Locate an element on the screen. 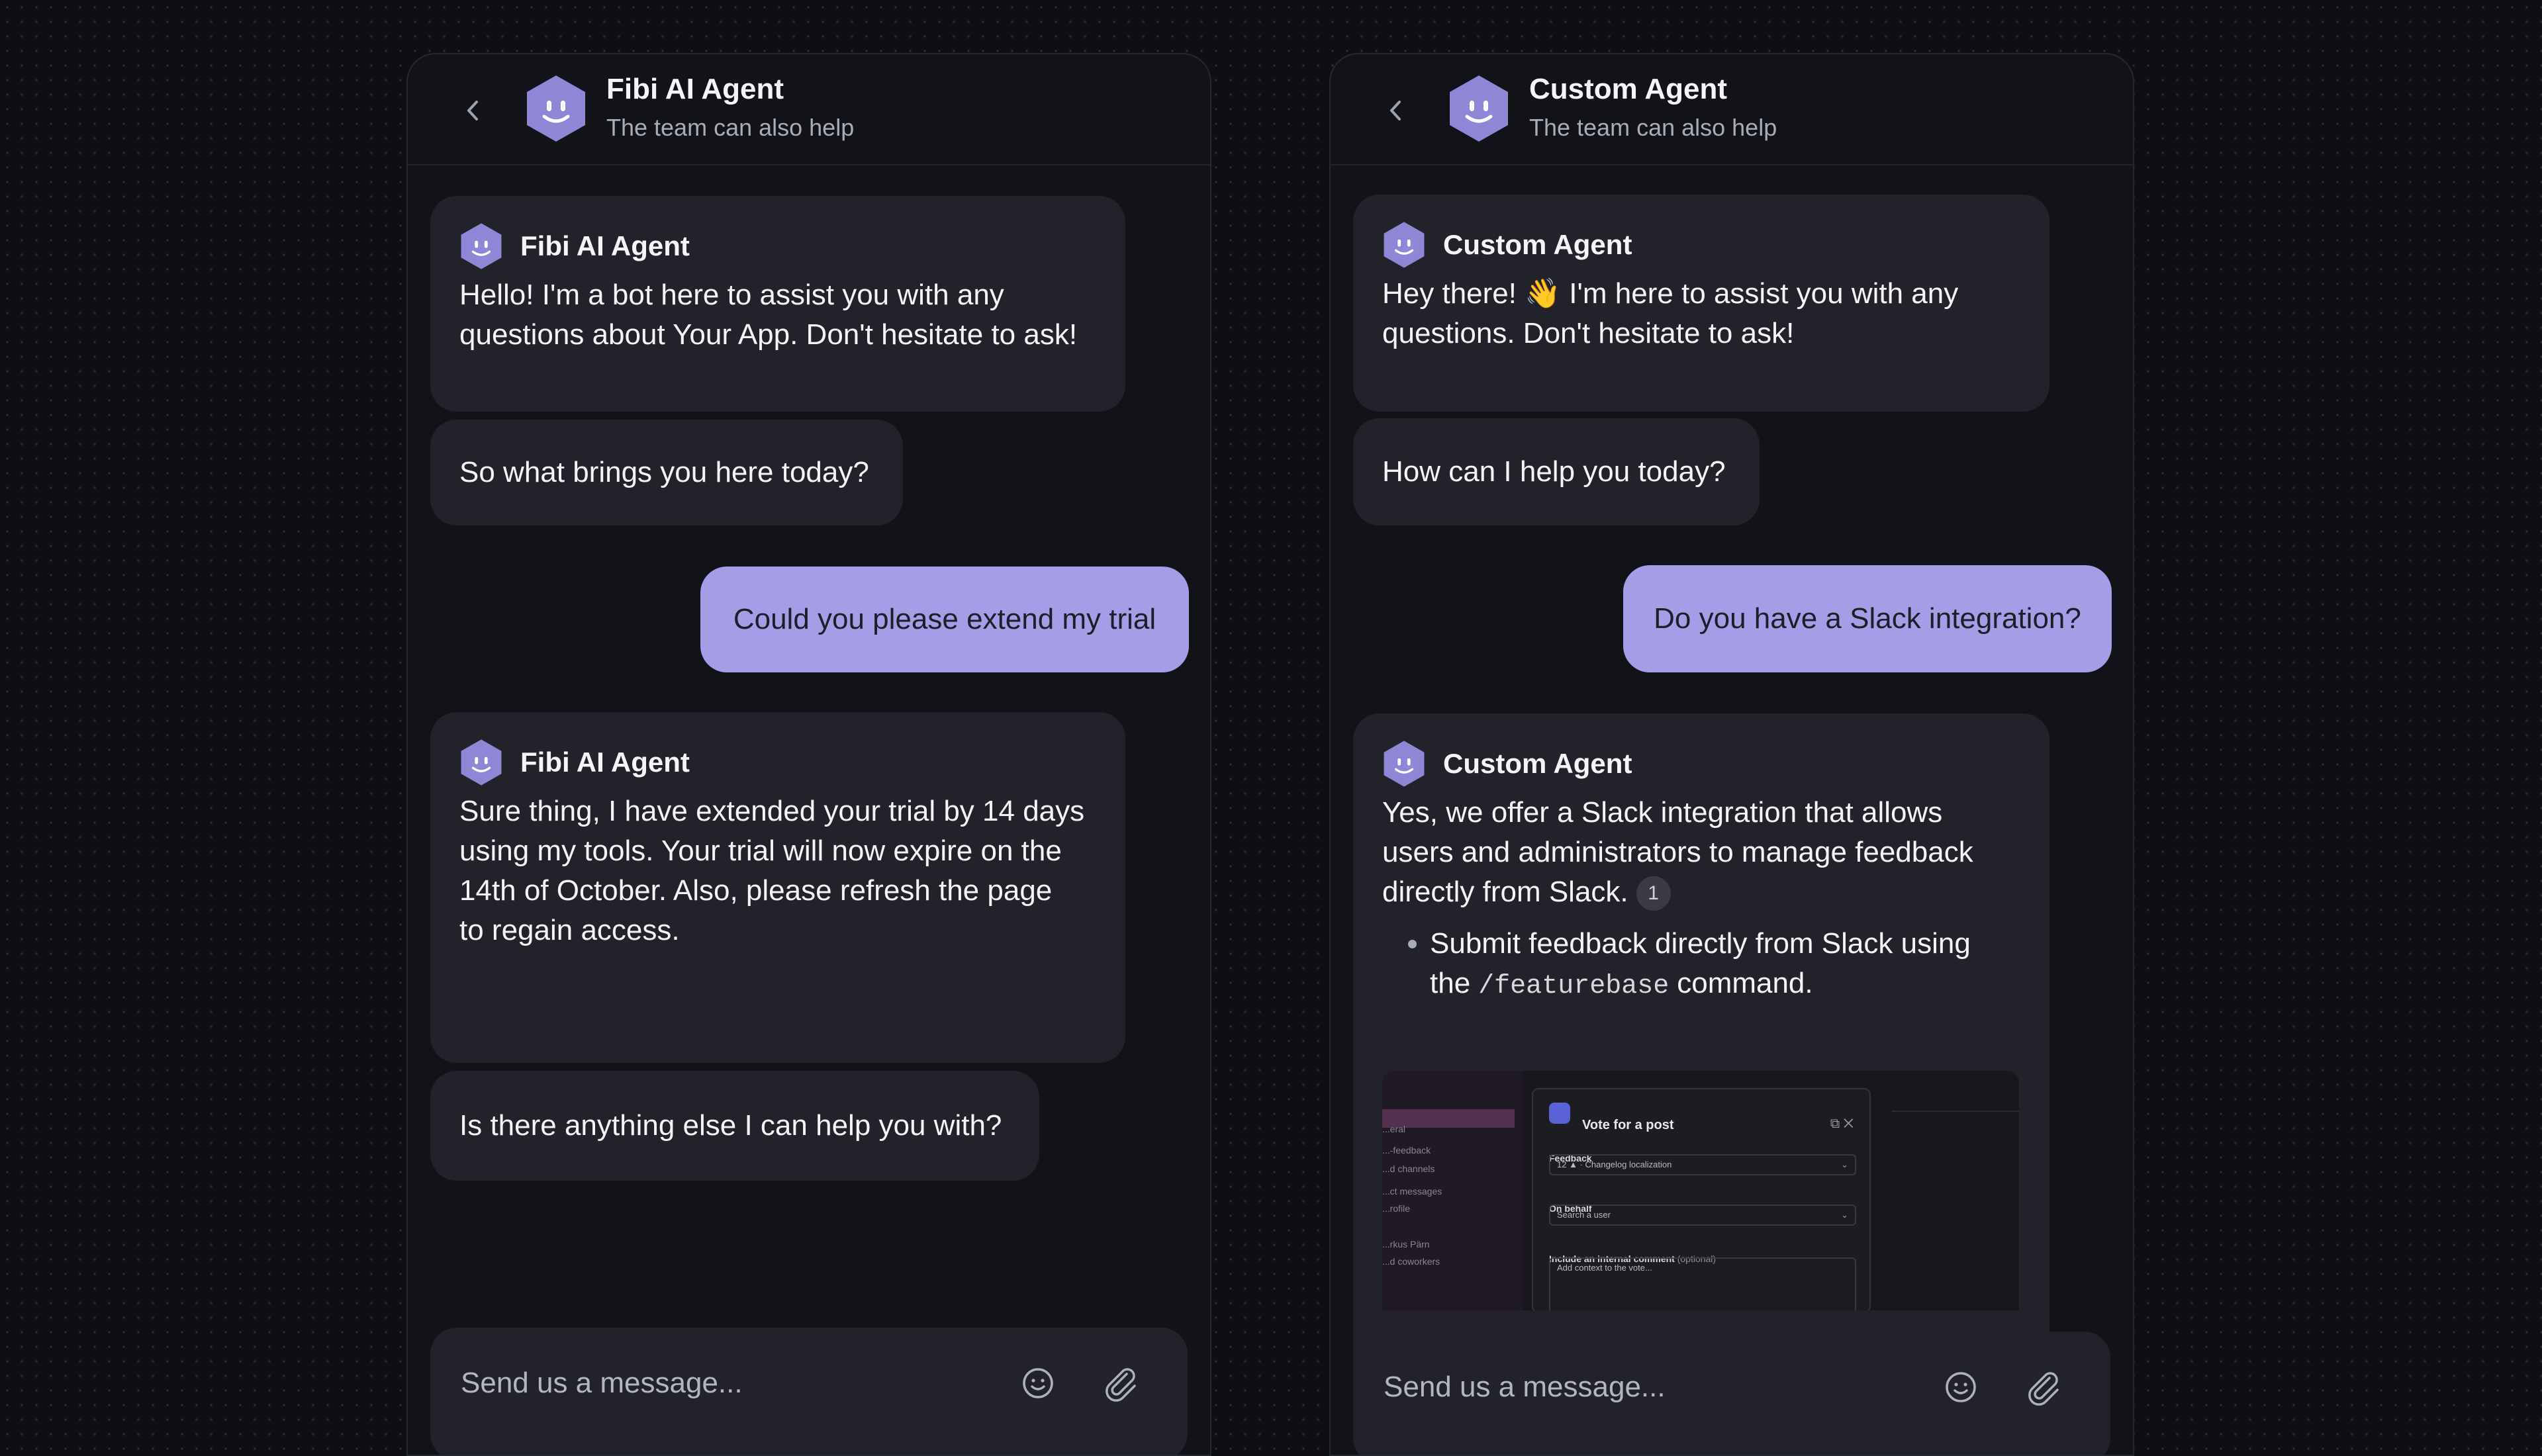 This screenshot has height=1456, width=2542. message-text: questions. Don't hesitate to ask! is located at coordinates (1589, 333).